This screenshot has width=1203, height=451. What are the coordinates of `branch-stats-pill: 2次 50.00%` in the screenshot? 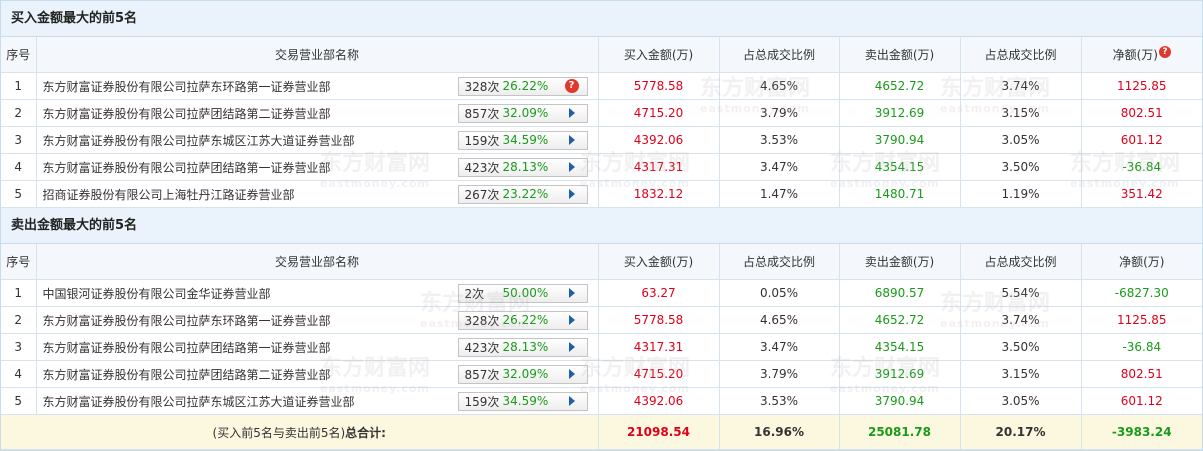 It's located at (522, 293).